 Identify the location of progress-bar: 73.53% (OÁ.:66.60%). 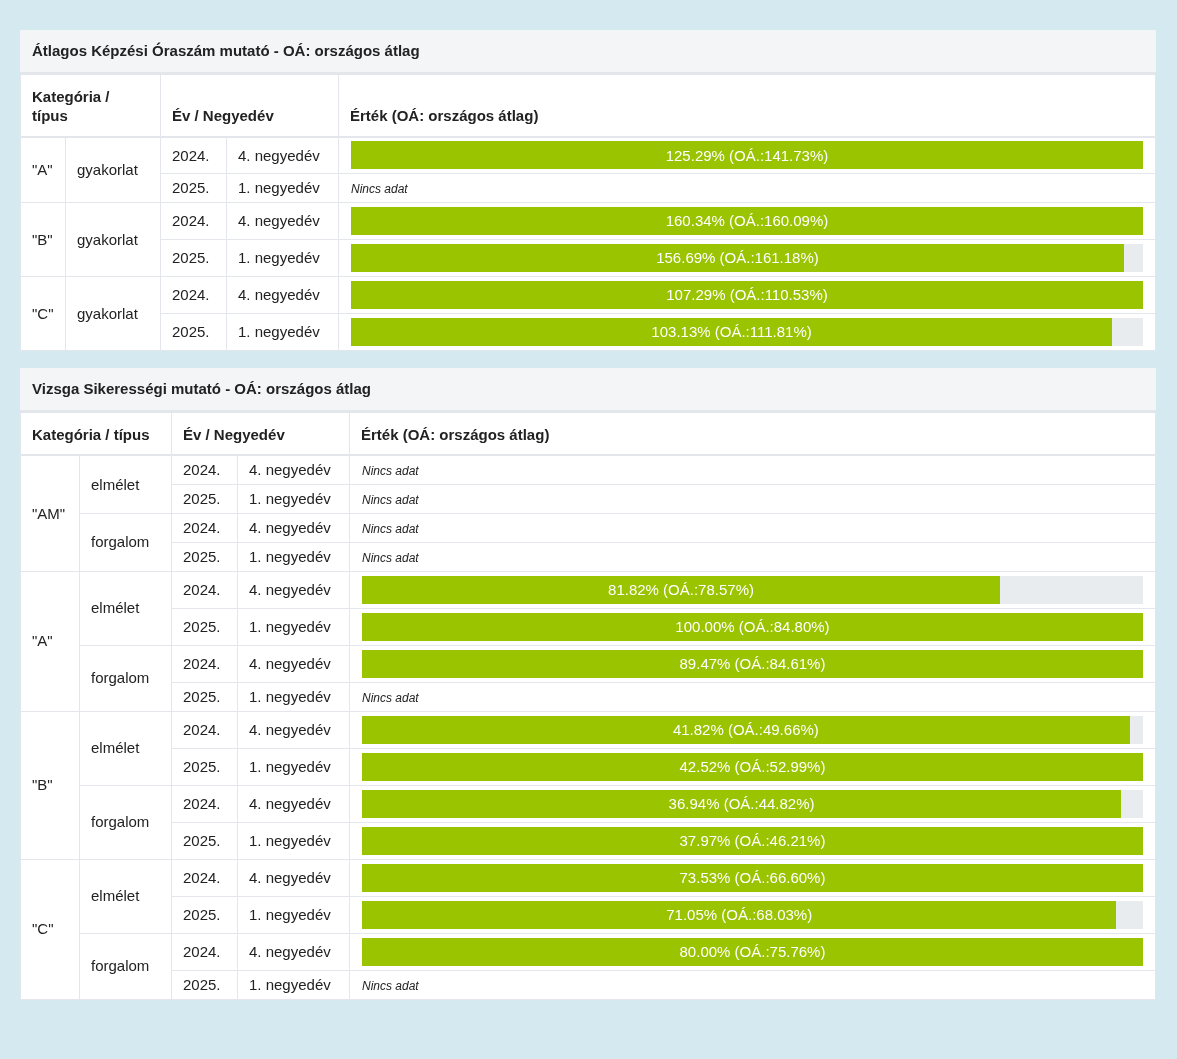
(752, 877).